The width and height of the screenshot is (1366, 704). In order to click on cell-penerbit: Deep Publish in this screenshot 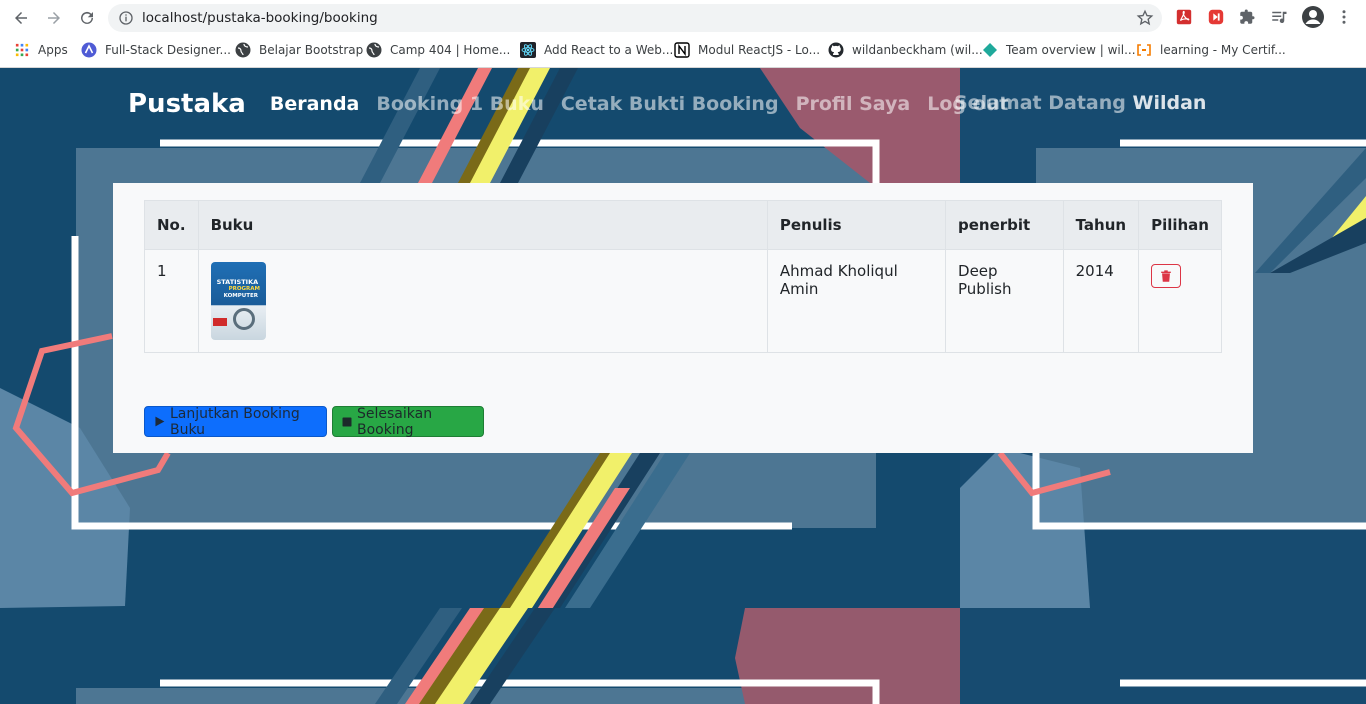, I will do `click(1004, 301)`.